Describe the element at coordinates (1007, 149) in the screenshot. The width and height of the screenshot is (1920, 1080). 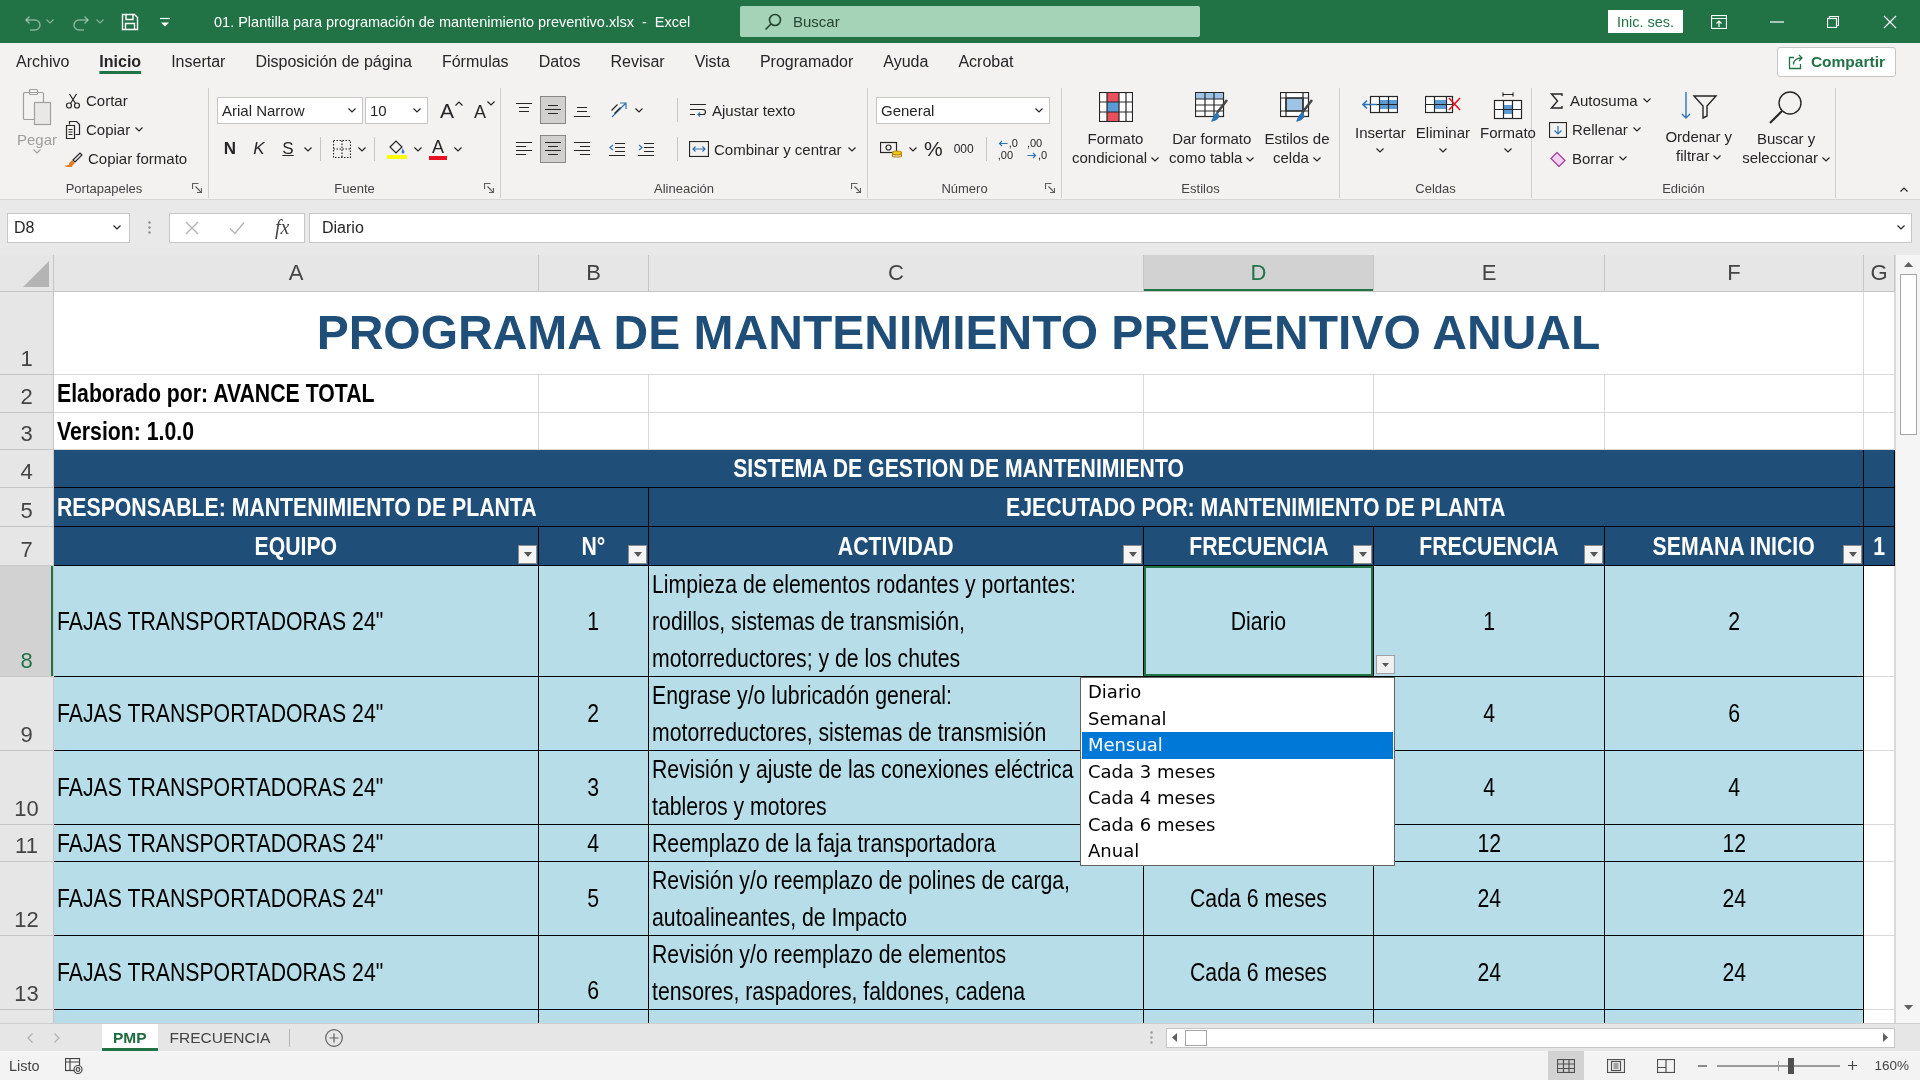
I see `increase-decimal-button: ,0 ,00` at that location.